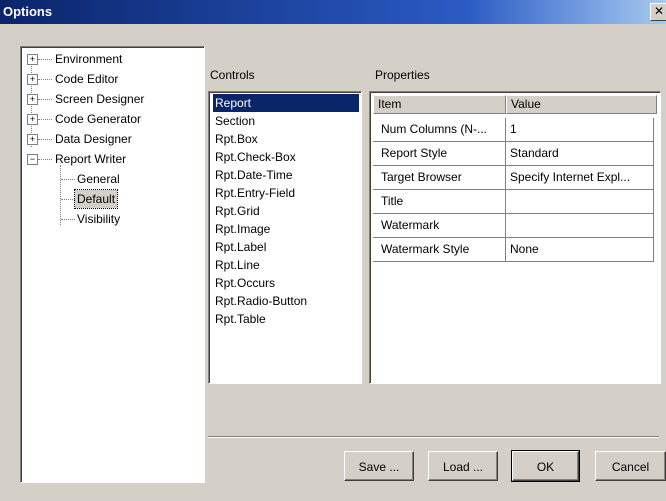 Image resolution: width=666 pixels, height=501 pixels. Describe the element at coordinates (439, 104) in the screenshot. I see `column-header-item: Item` at that location.